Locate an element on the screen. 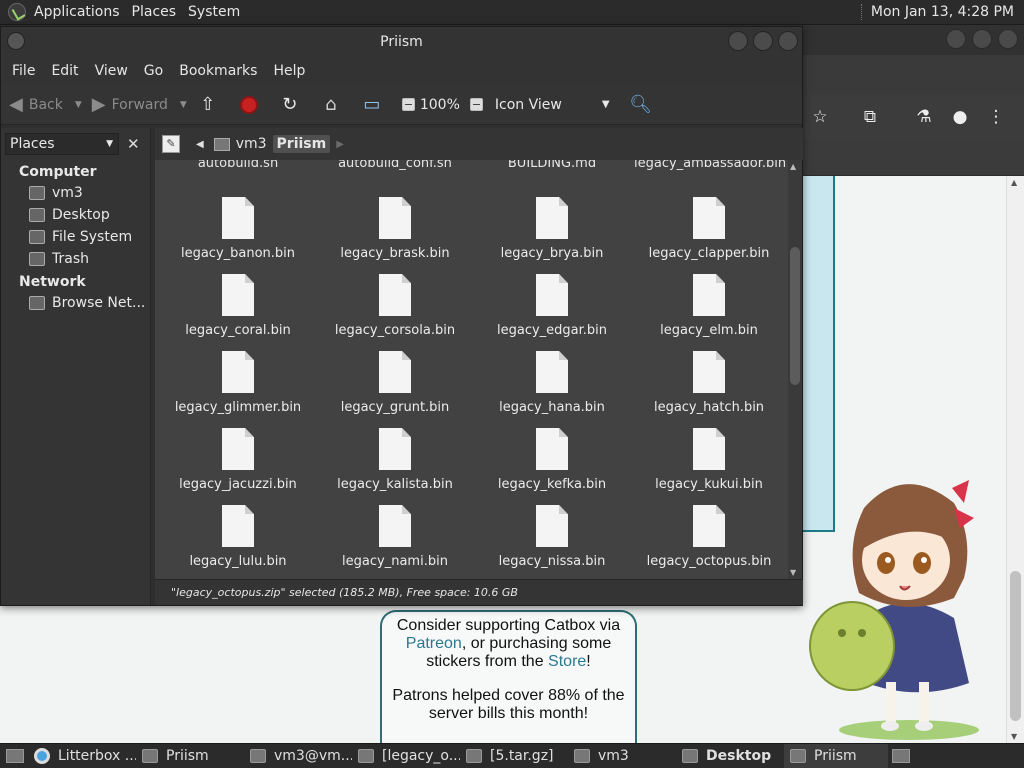 This screenshot has width=1024, height=768. file-item: legacy_nissa.bin is located at coordinates (552, 537).